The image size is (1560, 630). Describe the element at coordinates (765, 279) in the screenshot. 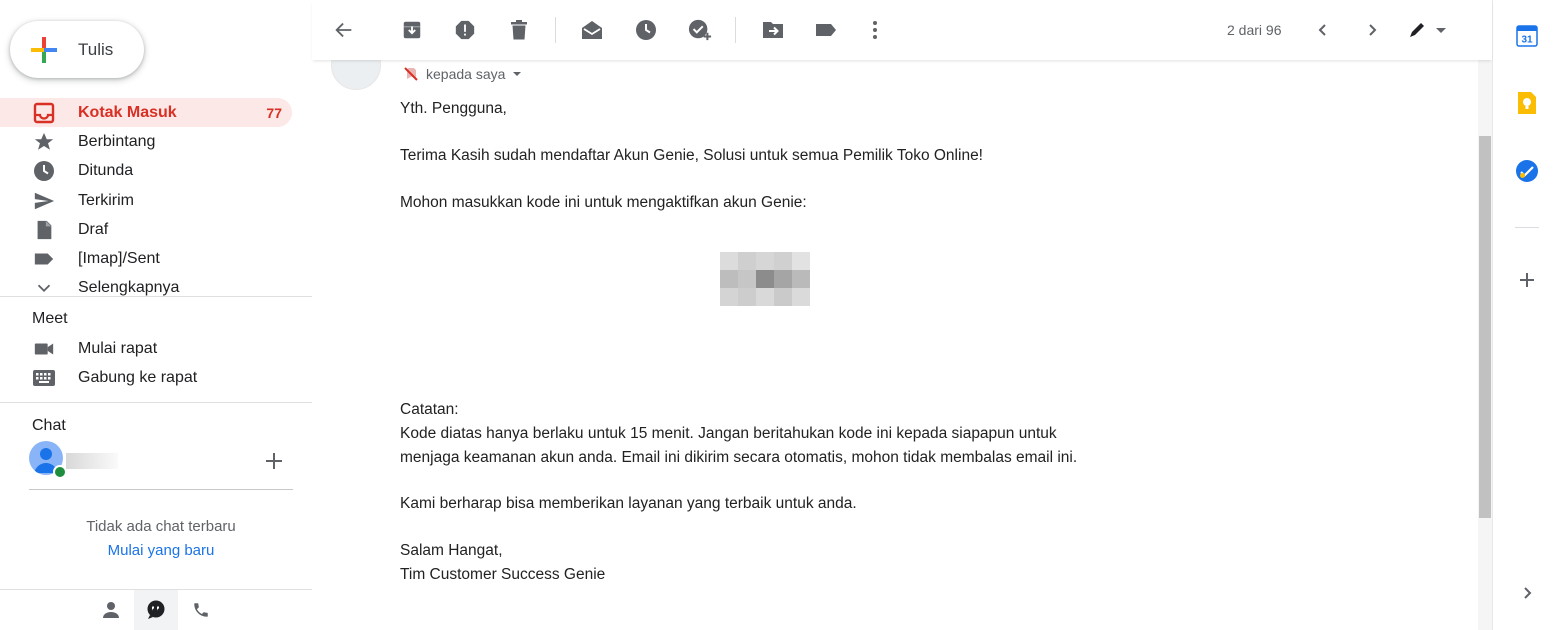

I see `blurred-activation-code` at that location.